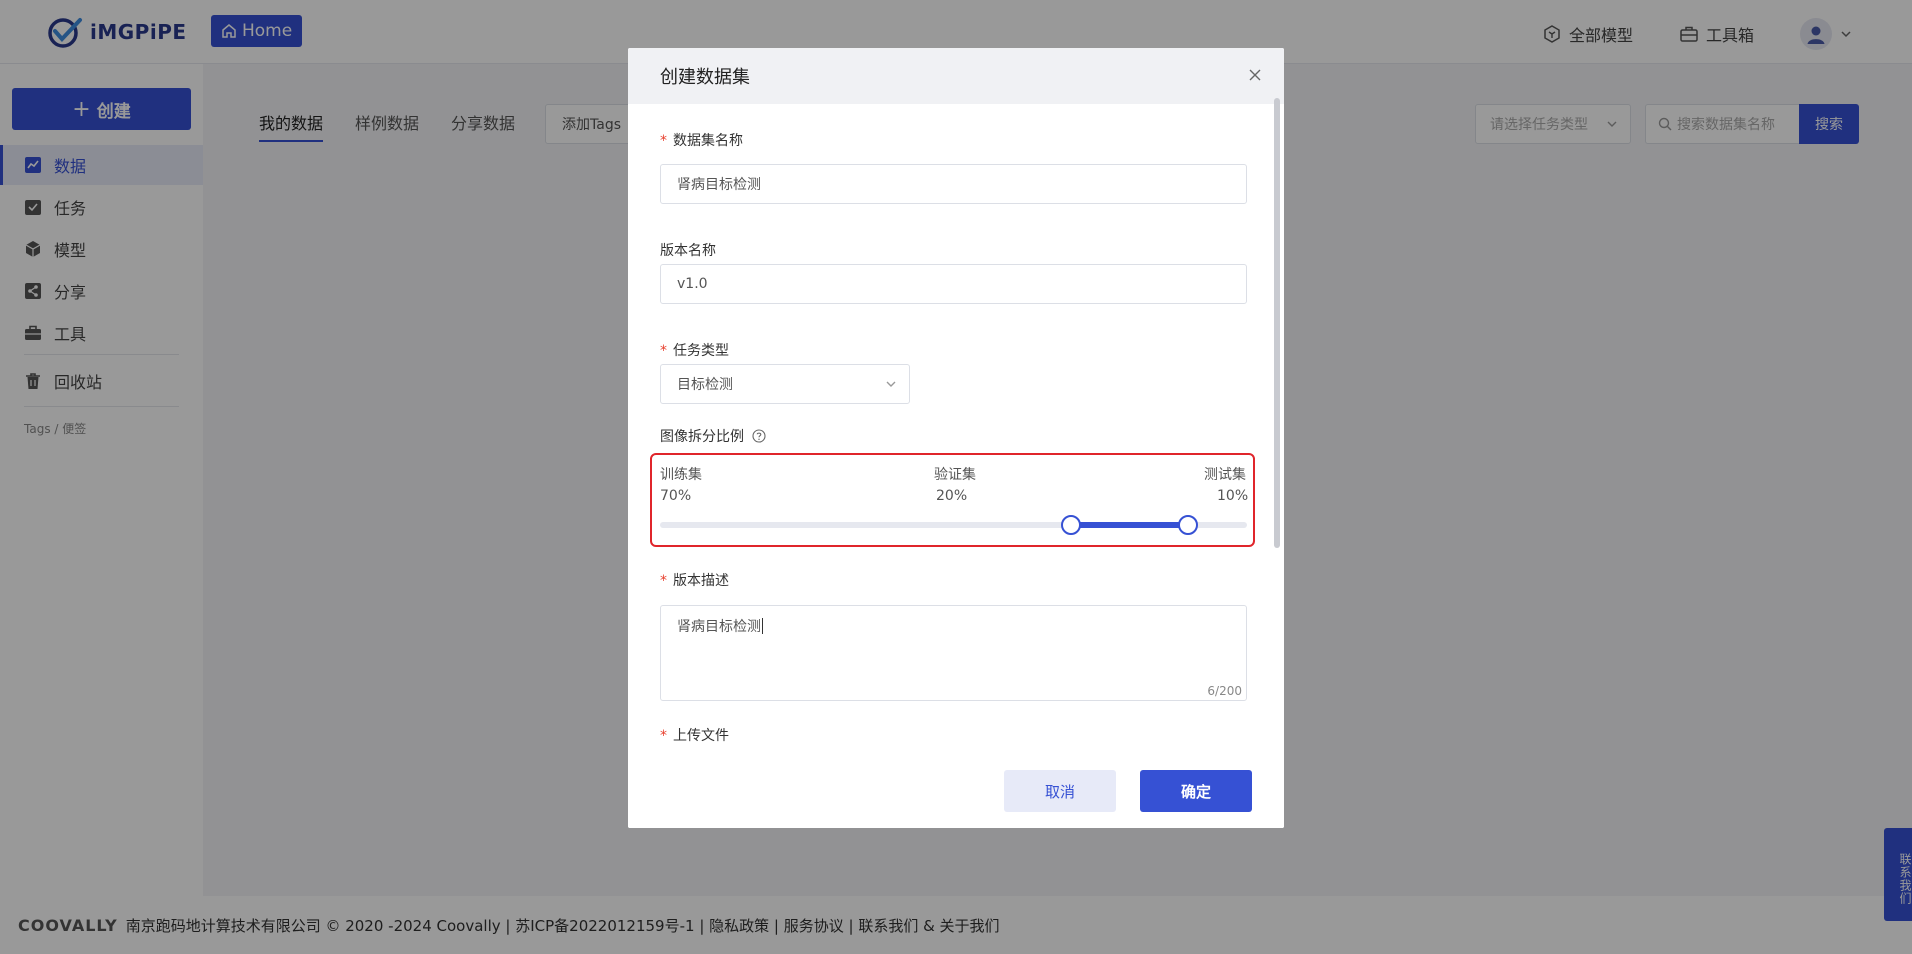 The width and height of the screenshot is (1912, 954). I want to click on version-name-input: v1.0, so click(953, 284).